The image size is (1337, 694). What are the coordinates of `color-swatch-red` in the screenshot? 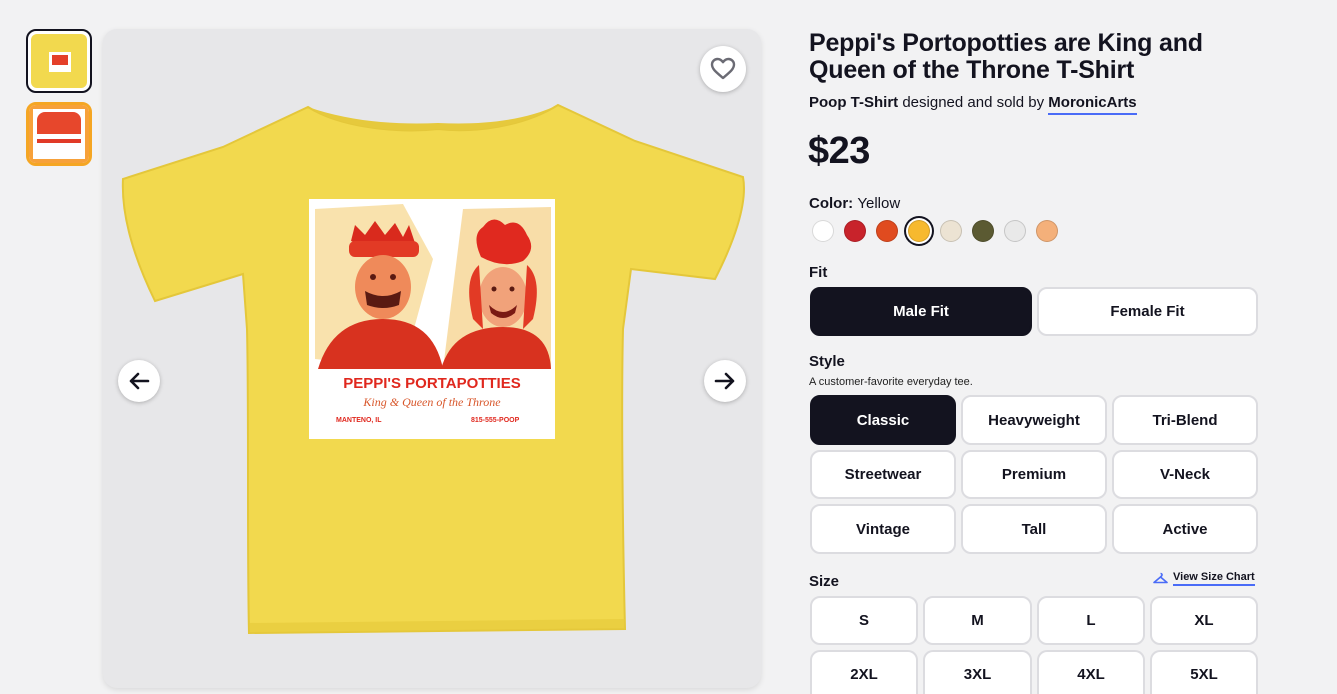 It's located at (855, 231).